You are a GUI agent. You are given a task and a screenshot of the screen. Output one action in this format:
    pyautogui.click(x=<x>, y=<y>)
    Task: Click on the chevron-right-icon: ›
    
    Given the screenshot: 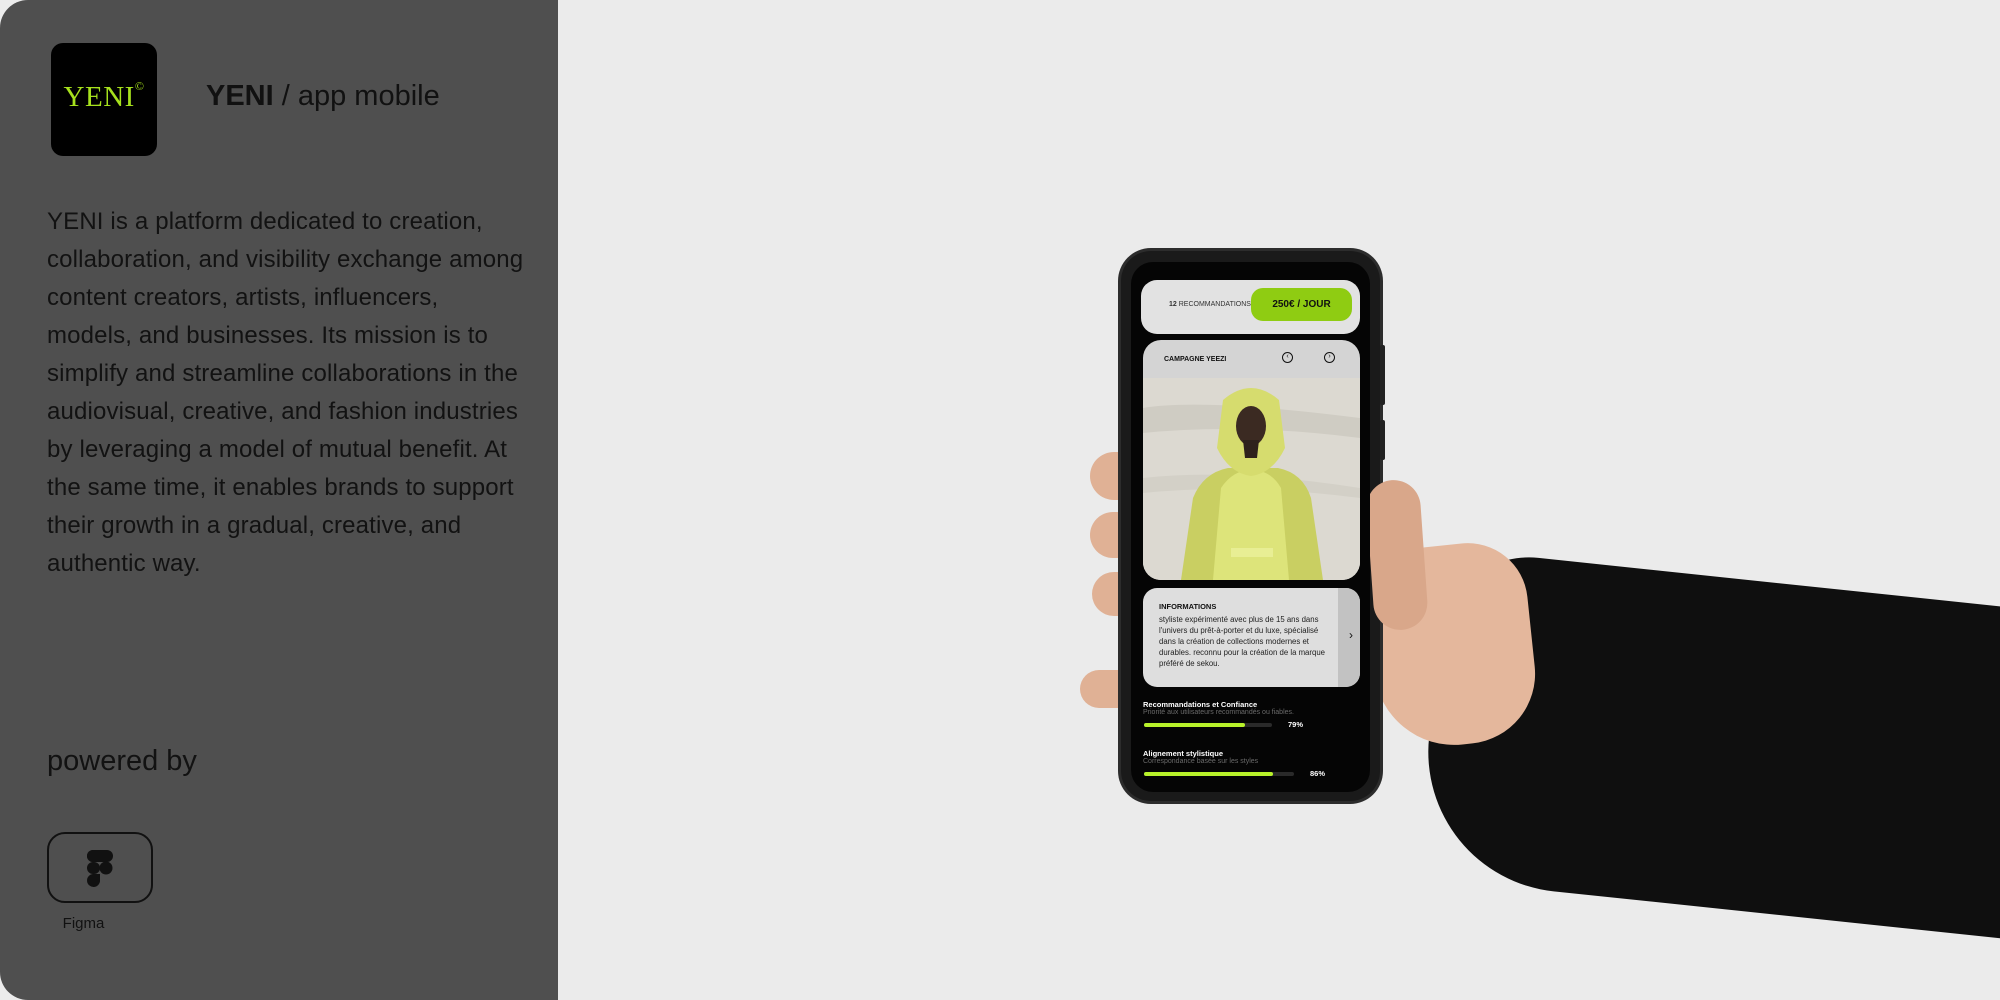 What is the action you would take?
    pyautogui.click(x=1351, y=635)
    